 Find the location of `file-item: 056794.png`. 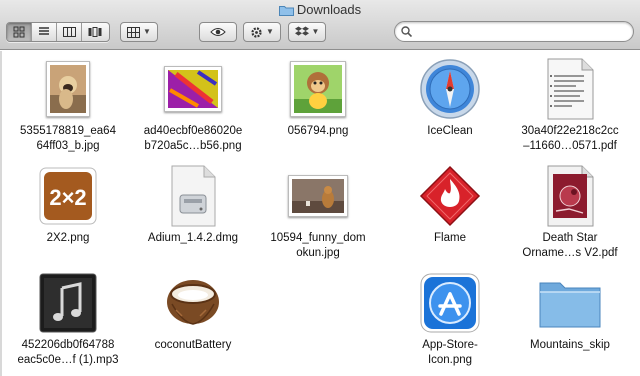

file-item: 056794.png is located at coordinates (318, 98).